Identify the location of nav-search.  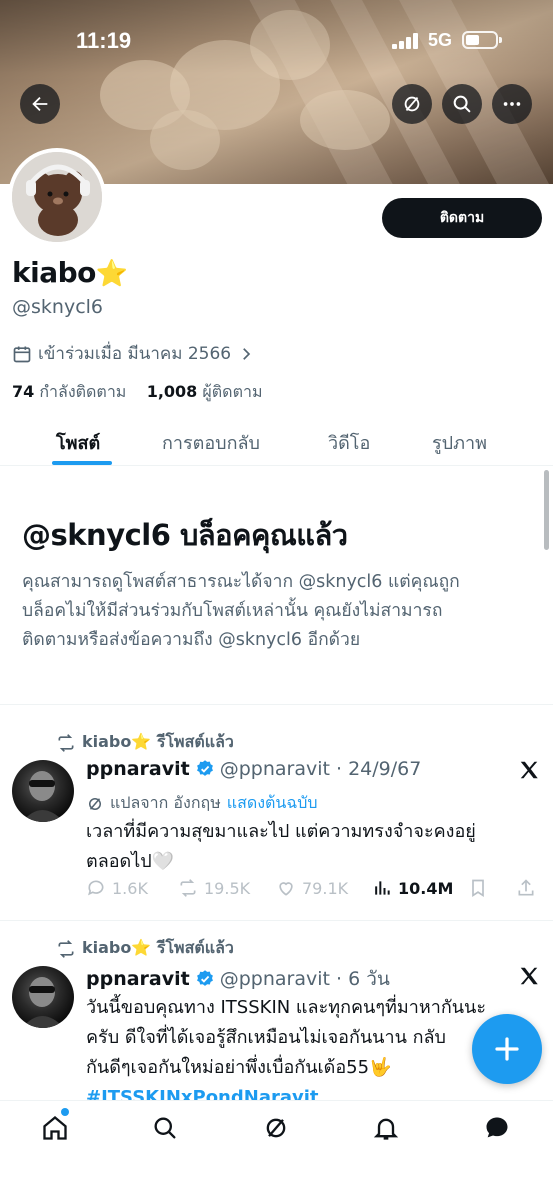
(165, 1128).